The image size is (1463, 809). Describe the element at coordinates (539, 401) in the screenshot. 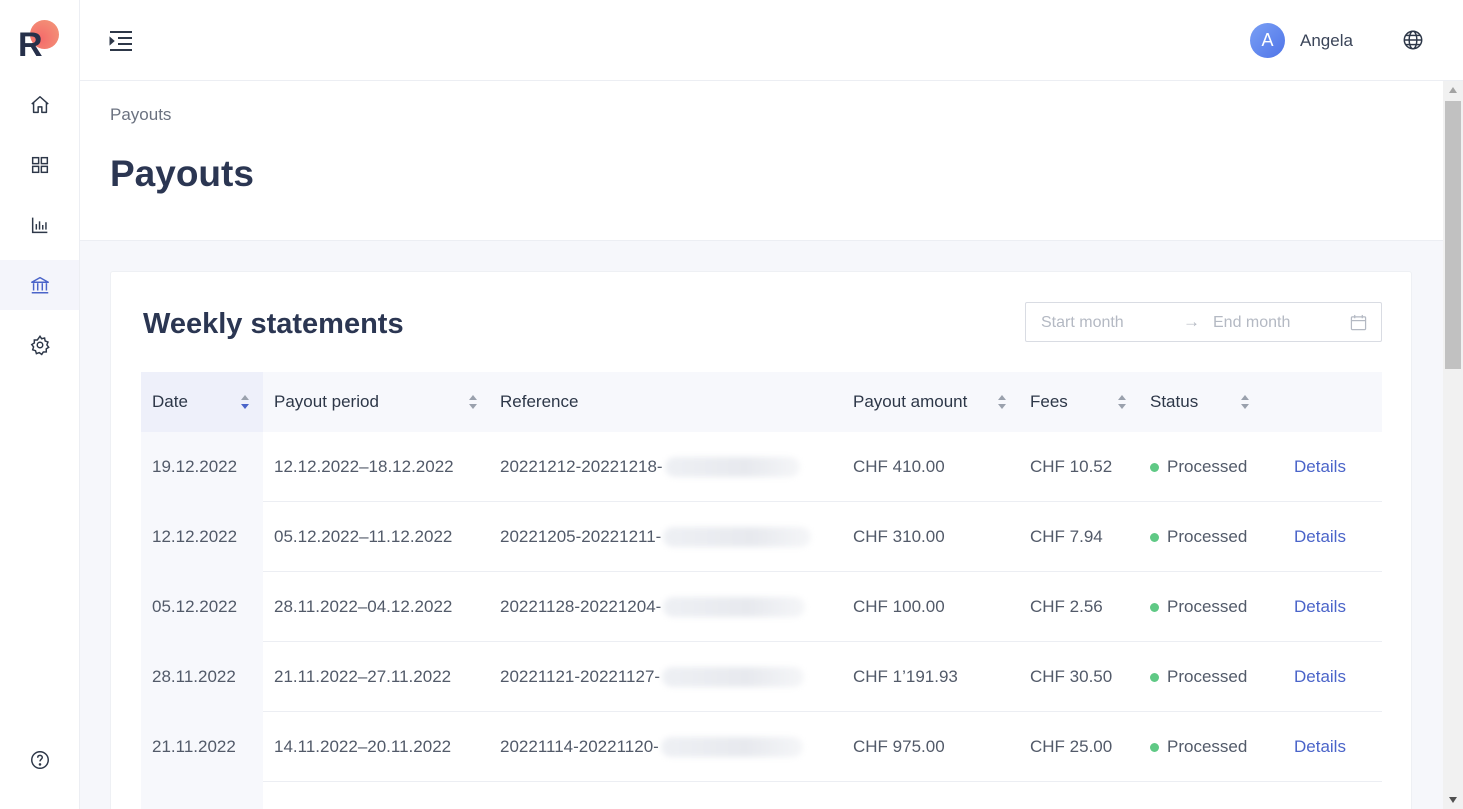

I see `column-label-reference: Reference` at that location.